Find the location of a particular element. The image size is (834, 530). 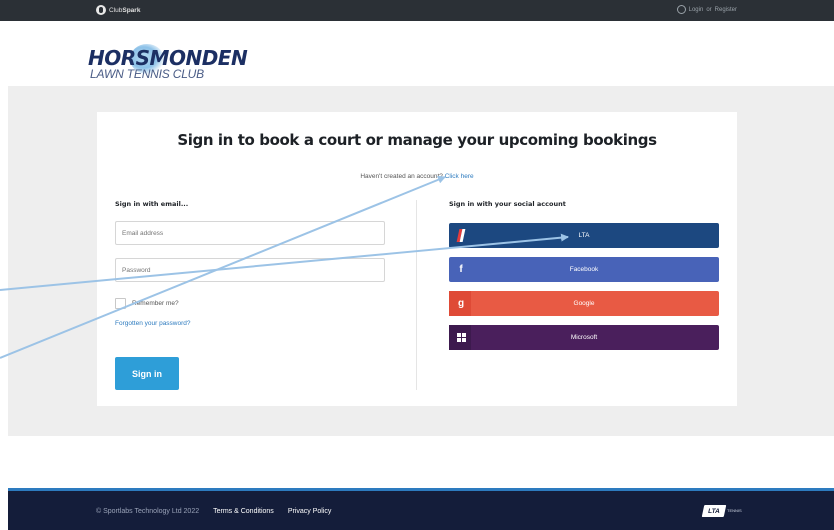

facebook-signin-label: Facebook is located at coordinates (584, 269).